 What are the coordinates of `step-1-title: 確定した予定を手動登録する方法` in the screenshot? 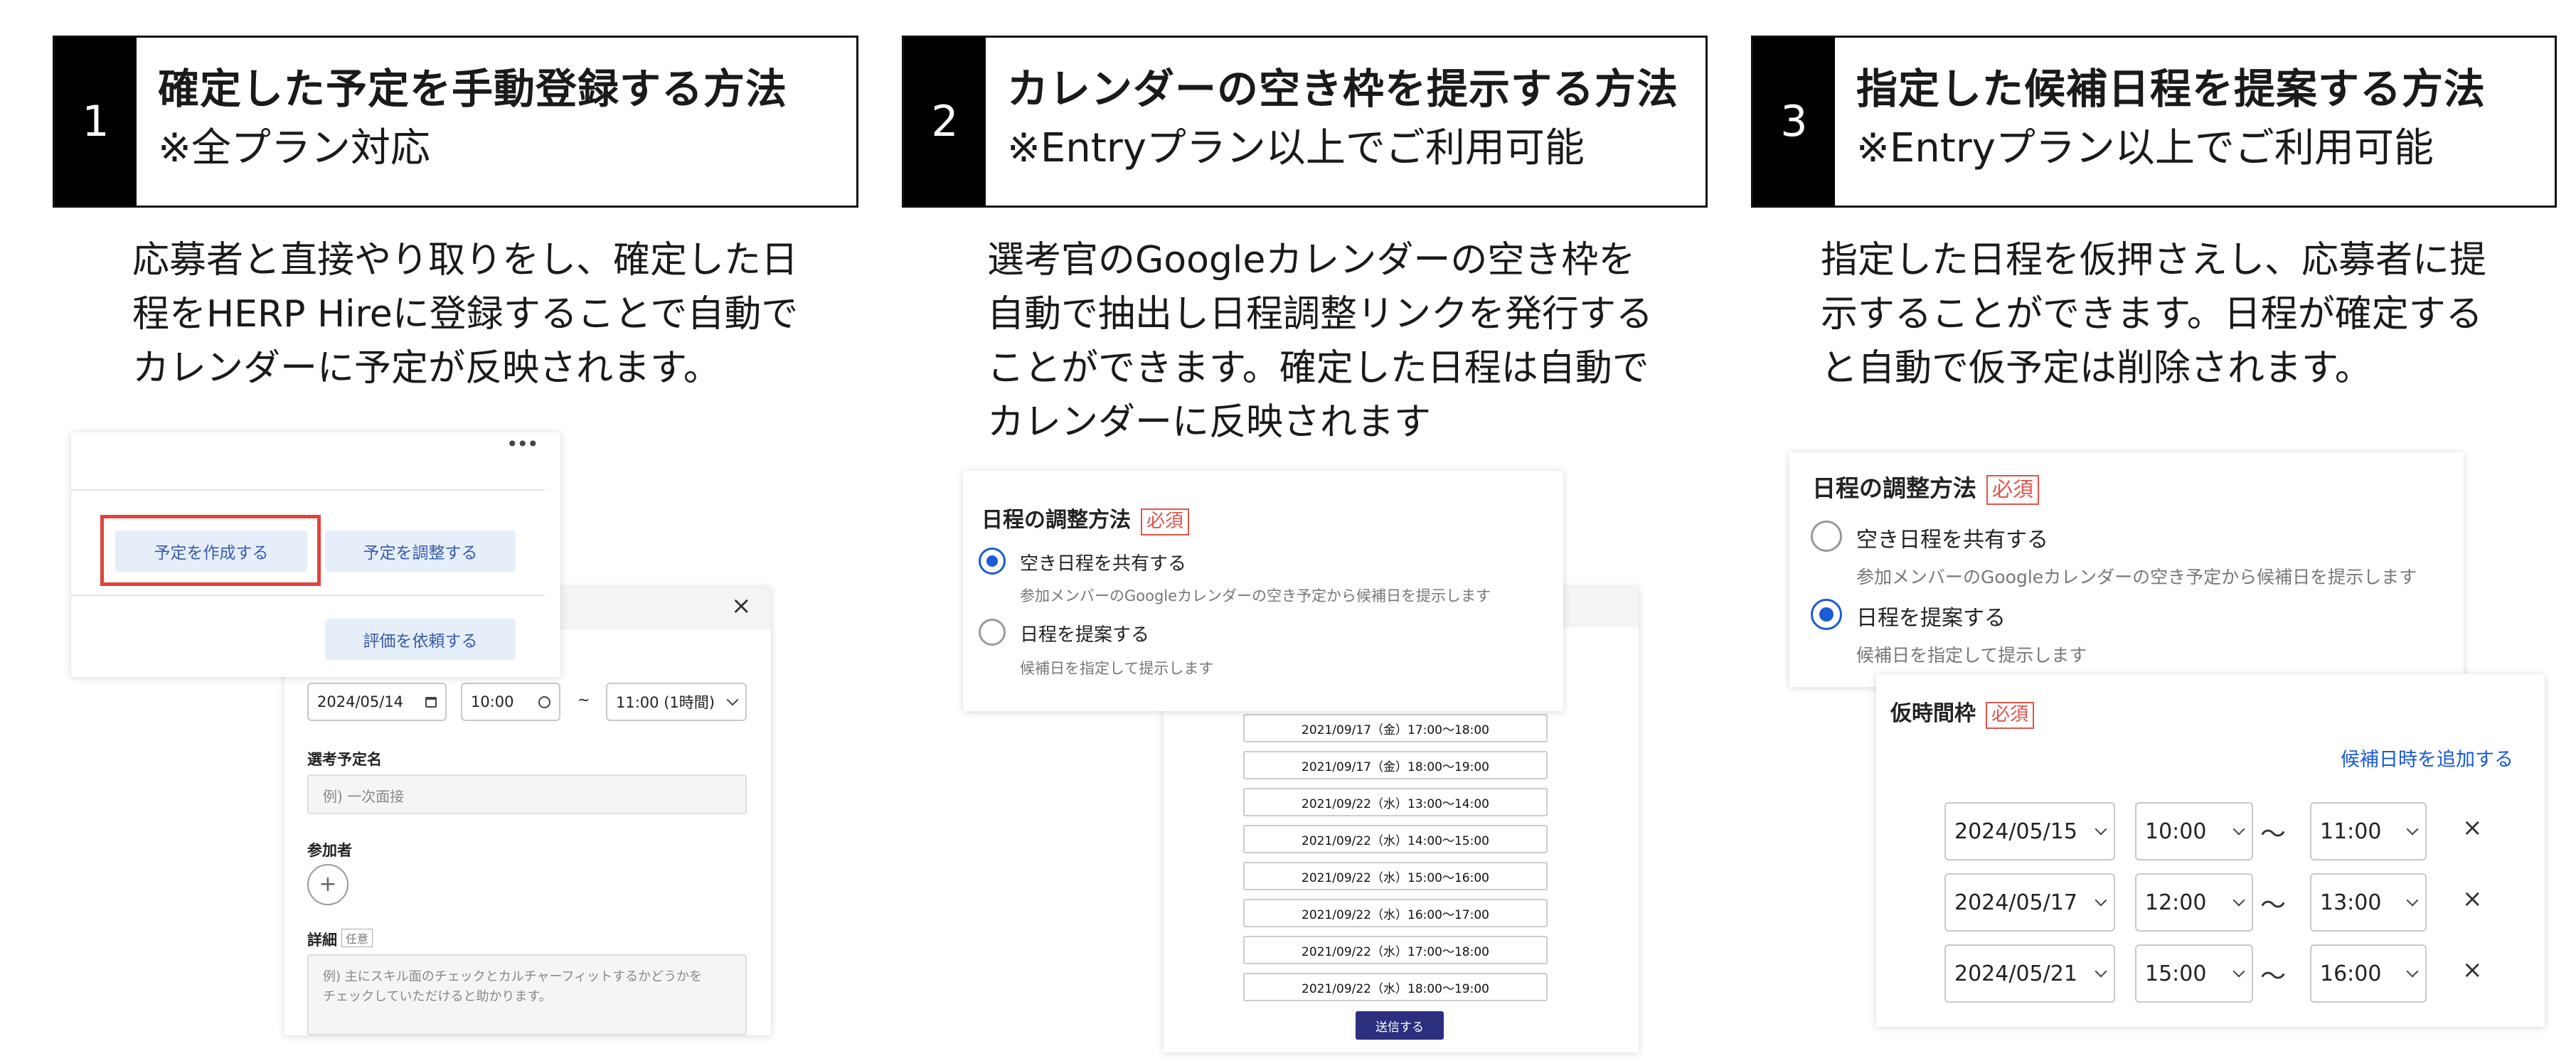 It's located at (473, 89).